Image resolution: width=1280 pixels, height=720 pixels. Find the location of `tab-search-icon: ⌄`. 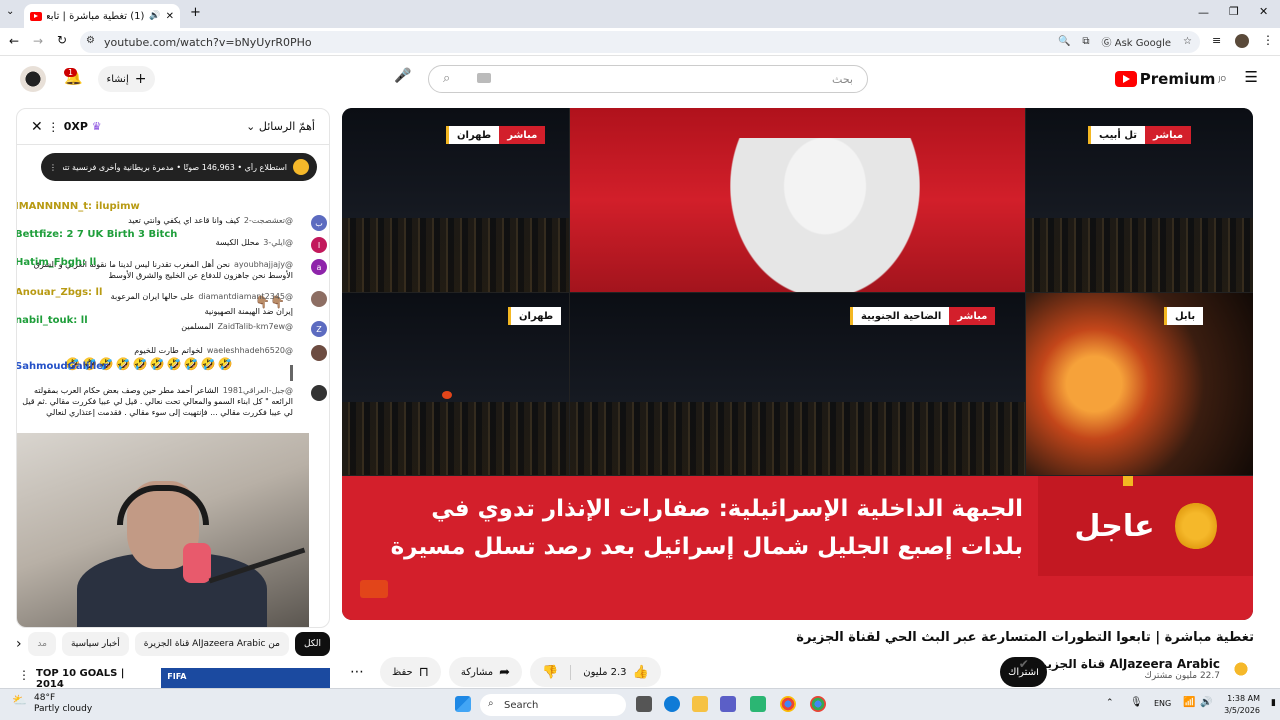

tab-search-icon: ⌄ is located at coordinates (10, 11).